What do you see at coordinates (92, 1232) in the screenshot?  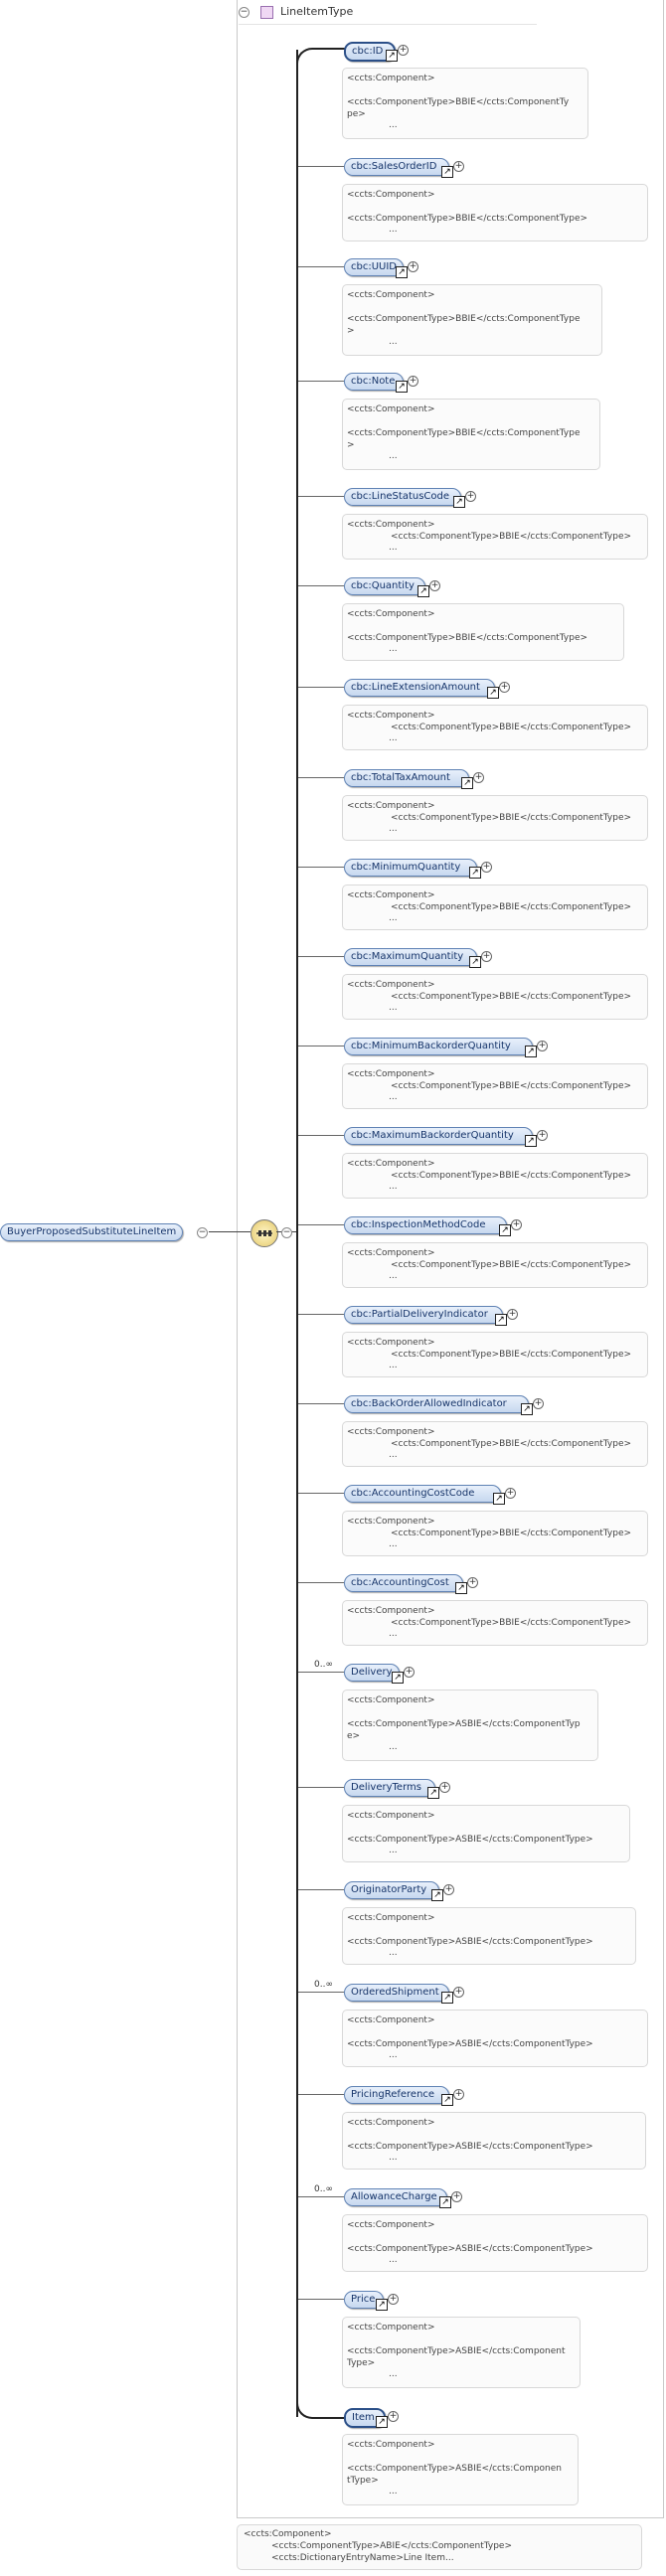 I see `root-element: BuyerProposedSubstituteLineItem` at bounding box center [92, 1232].